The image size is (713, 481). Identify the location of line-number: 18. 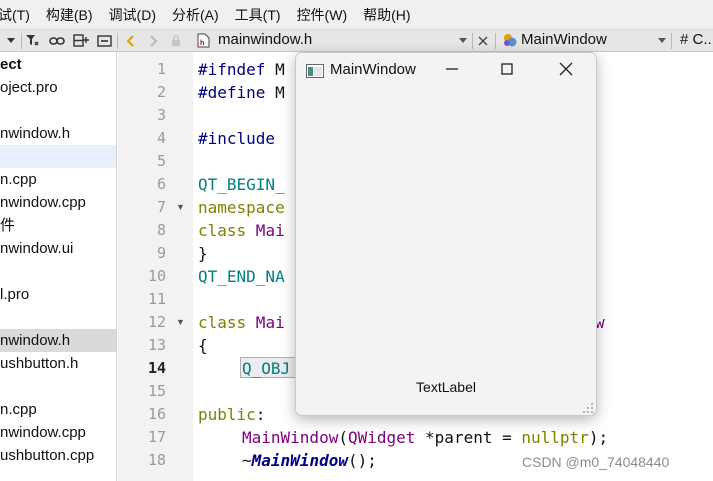
(156, 460).